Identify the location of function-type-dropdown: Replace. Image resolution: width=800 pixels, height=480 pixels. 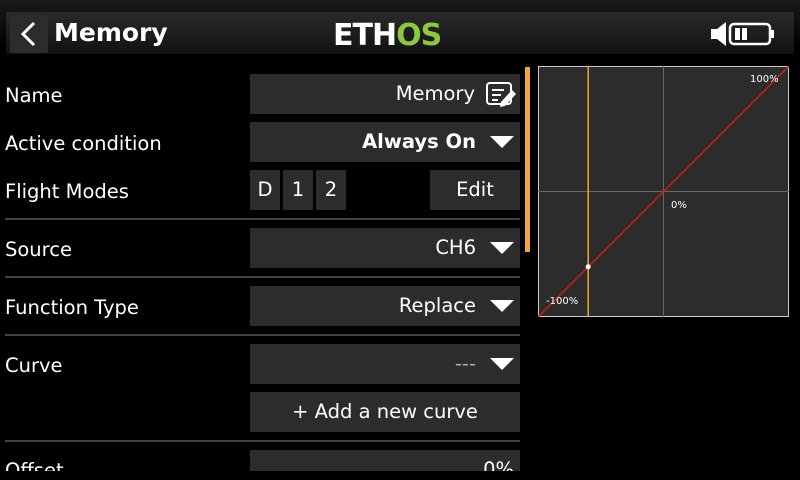
(385, 306).